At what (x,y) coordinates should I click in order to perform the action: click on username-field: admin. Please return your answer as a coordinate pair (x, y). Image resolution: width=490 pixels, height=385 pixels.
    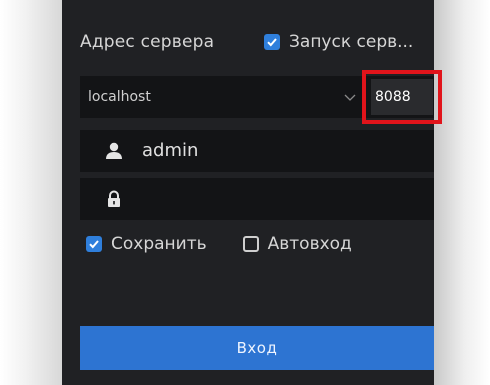
    Looking at the image, I should click on (257, 151).